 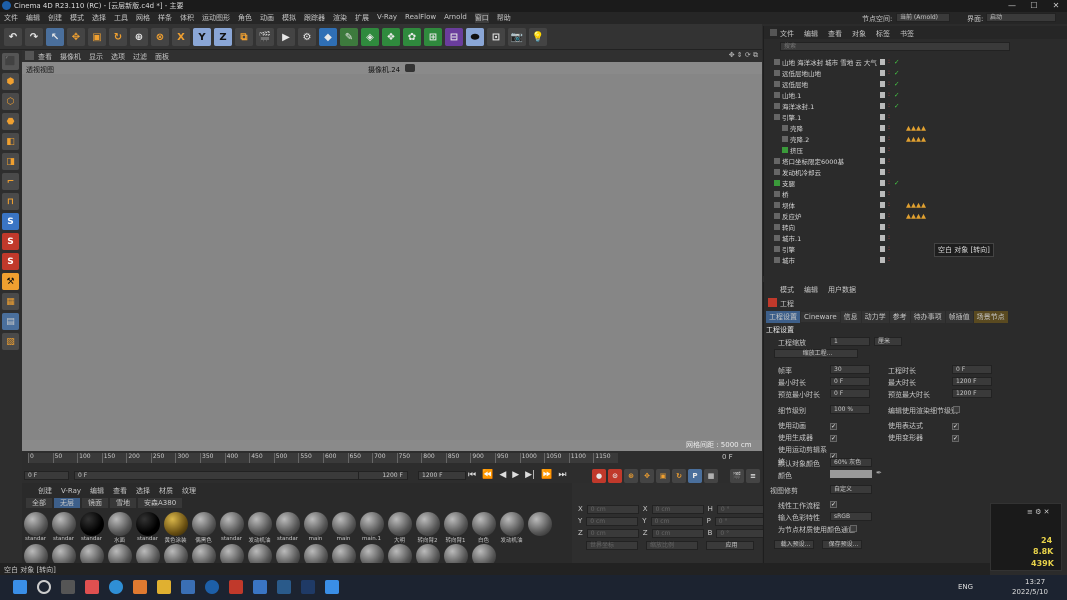 I want to click on menu-item-16: V-Ray, so click(x=387, y=18).